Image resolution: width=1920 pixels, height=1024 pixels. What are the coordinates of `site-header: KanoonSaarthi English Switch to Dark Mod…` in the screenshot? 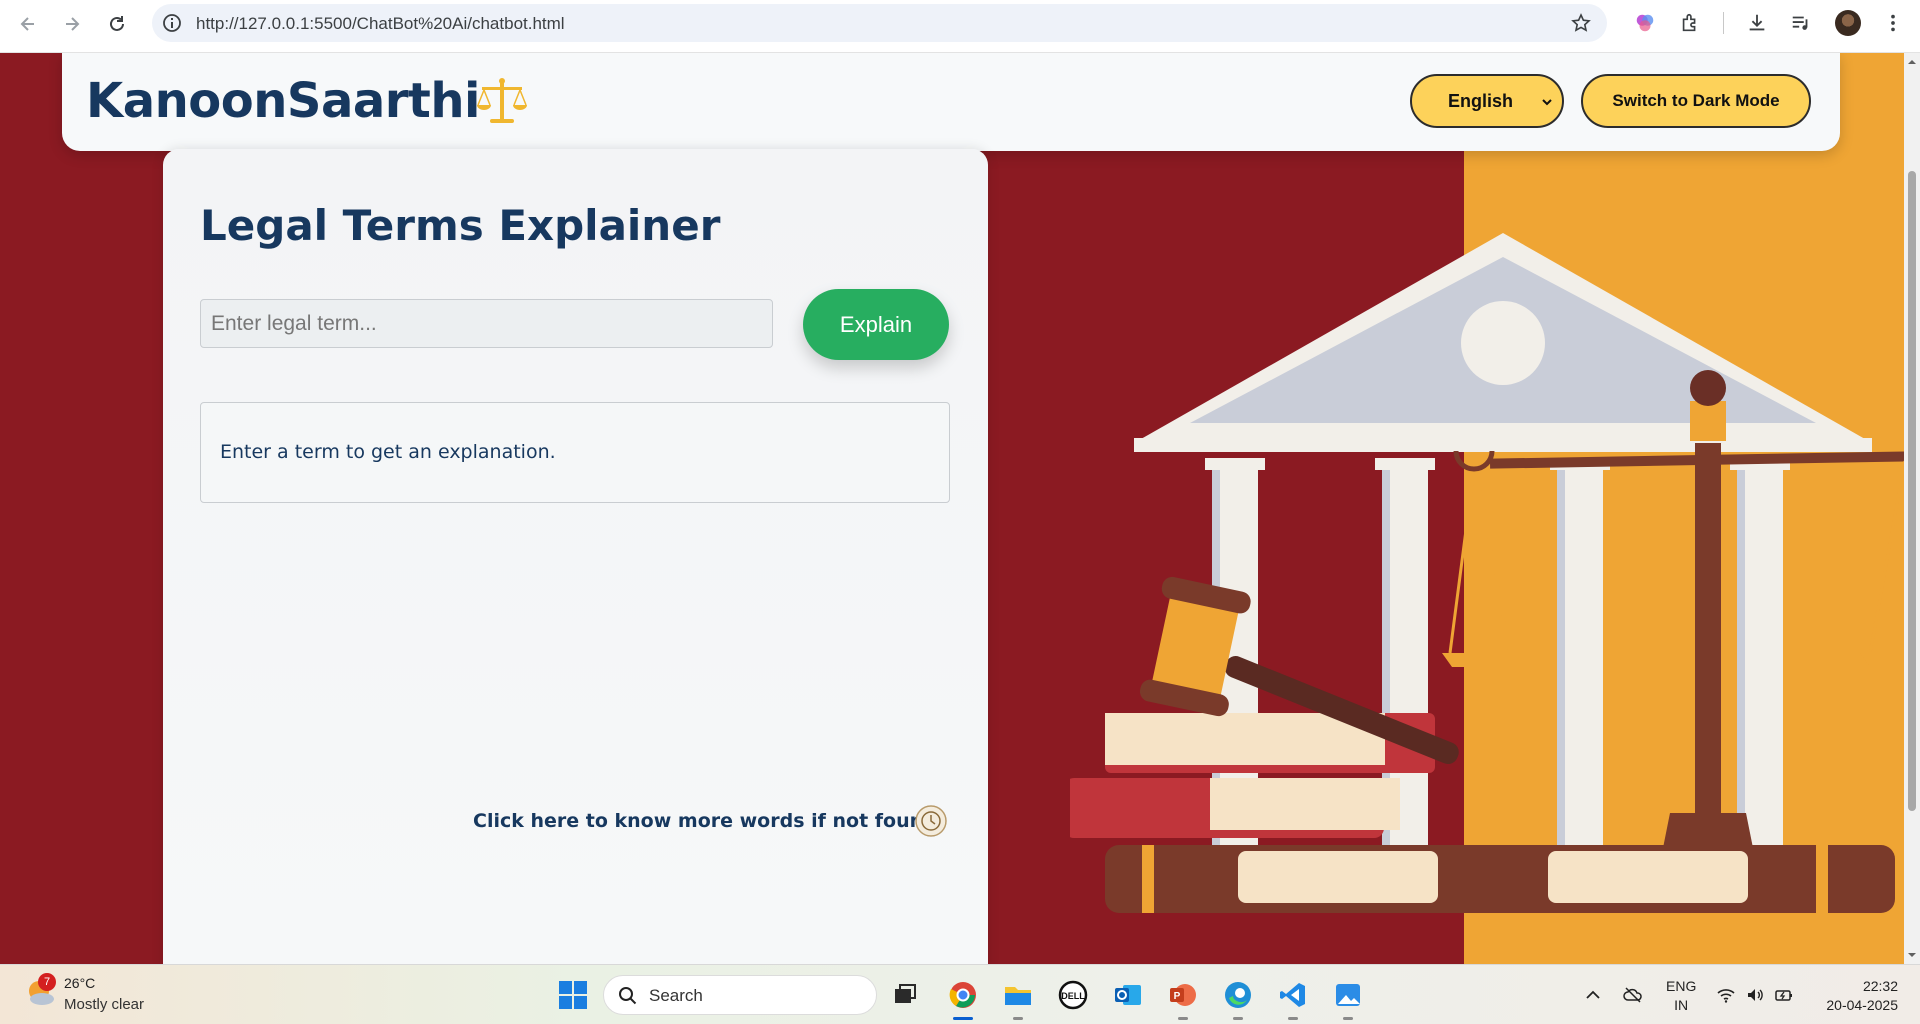 It's located at (951, 102).